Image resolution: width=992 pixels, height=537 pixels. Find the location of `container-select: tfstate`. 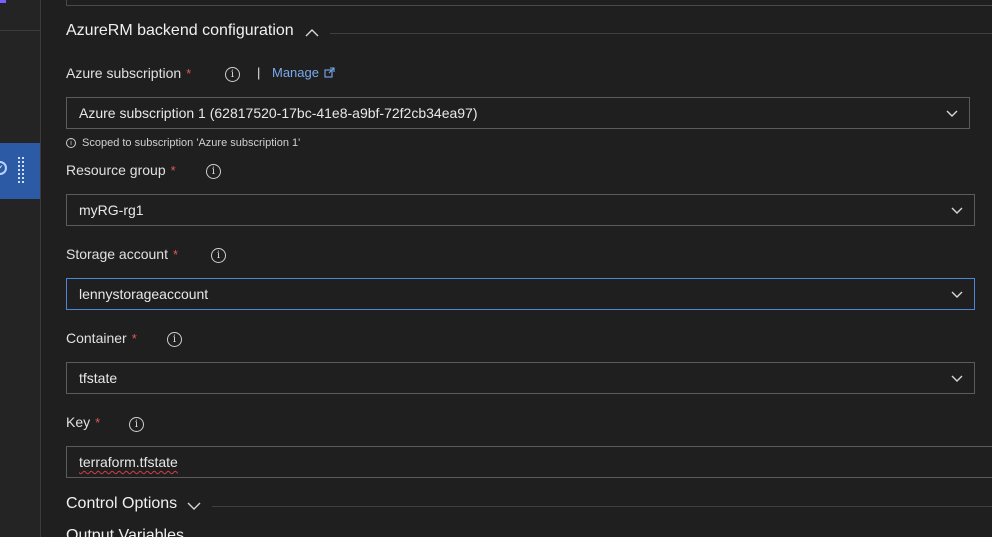

container-select: tfstate is located at coordinates (520, 378).